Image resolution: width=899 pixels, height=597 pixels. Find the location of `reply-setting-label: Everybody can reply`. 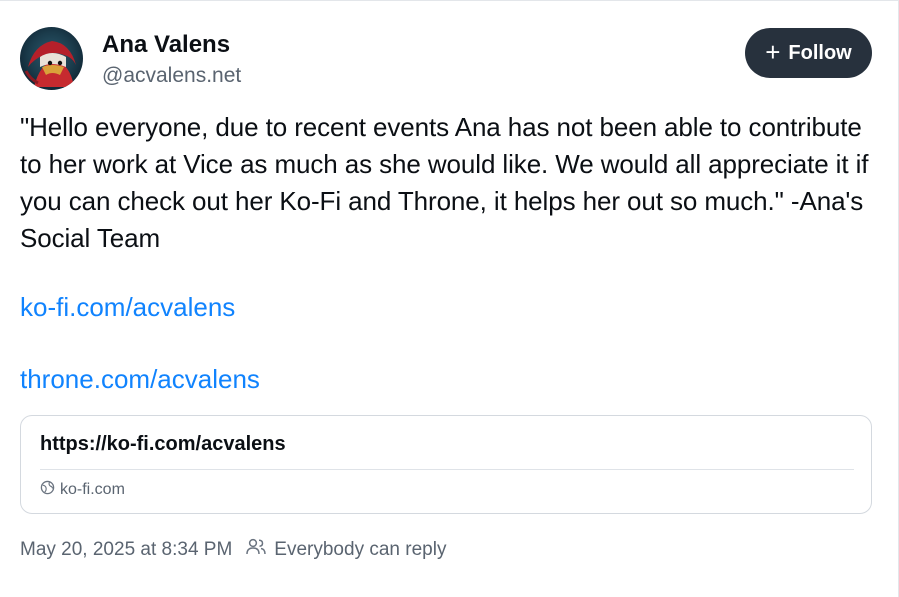

reply-setting-label: Everybody can reply is located at coordinates (360, 549).